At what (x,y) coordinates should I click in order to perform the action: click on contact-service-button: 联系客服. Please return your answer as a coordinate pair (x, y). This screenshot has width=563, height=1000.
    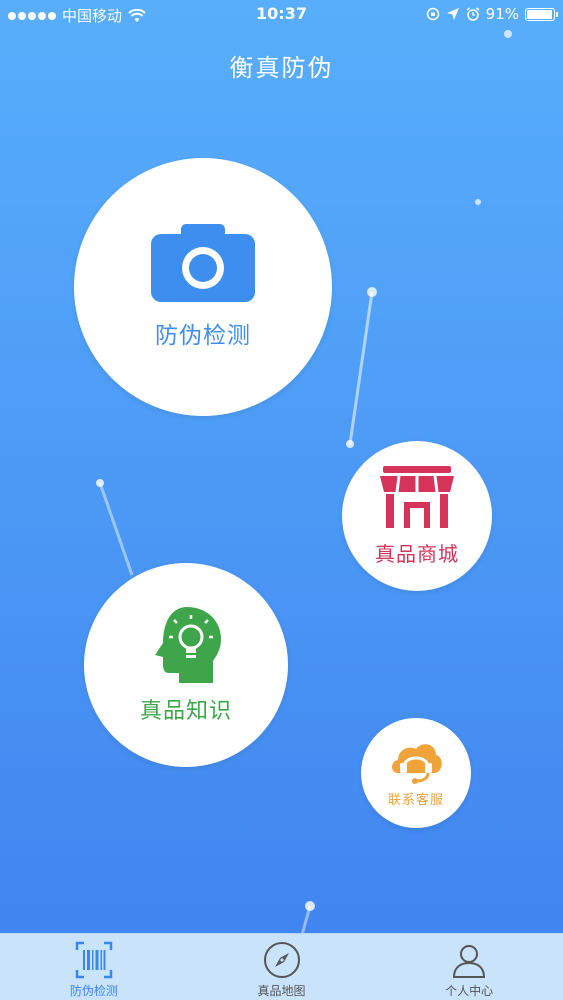
    Looking at the image, I should click on (416, 773).